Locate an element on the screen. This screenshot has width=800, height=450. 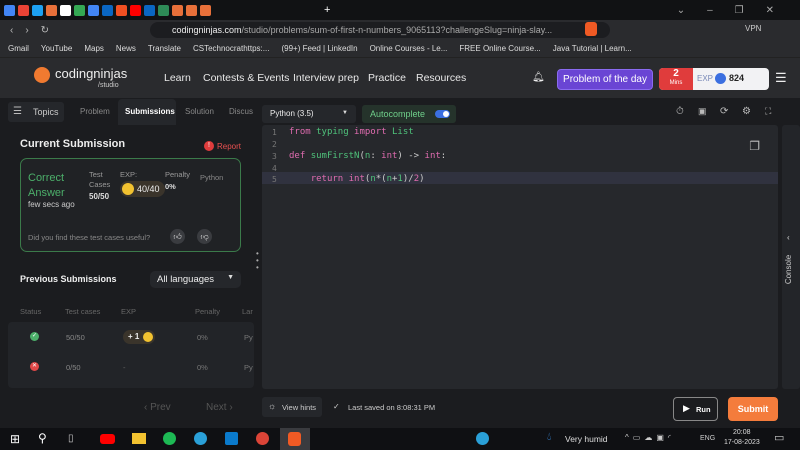
streak-number: 2 is located at coordinates (676, 73).